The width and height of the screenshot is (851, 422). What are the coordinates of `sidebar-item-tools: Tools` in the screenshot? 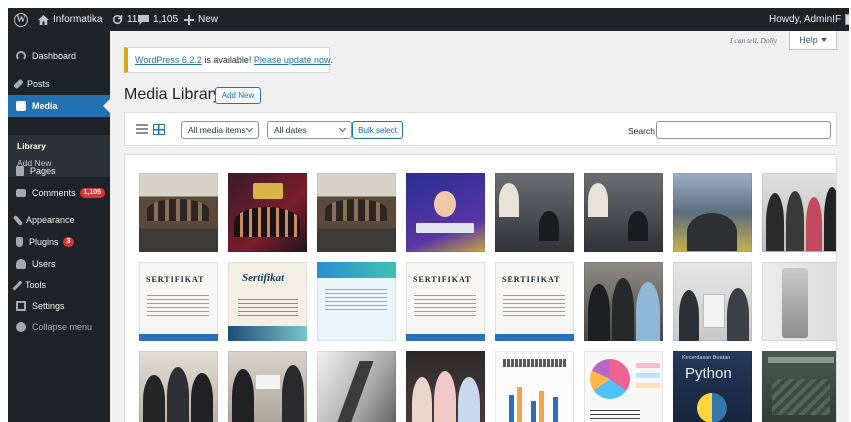 It's located at (59, 285).